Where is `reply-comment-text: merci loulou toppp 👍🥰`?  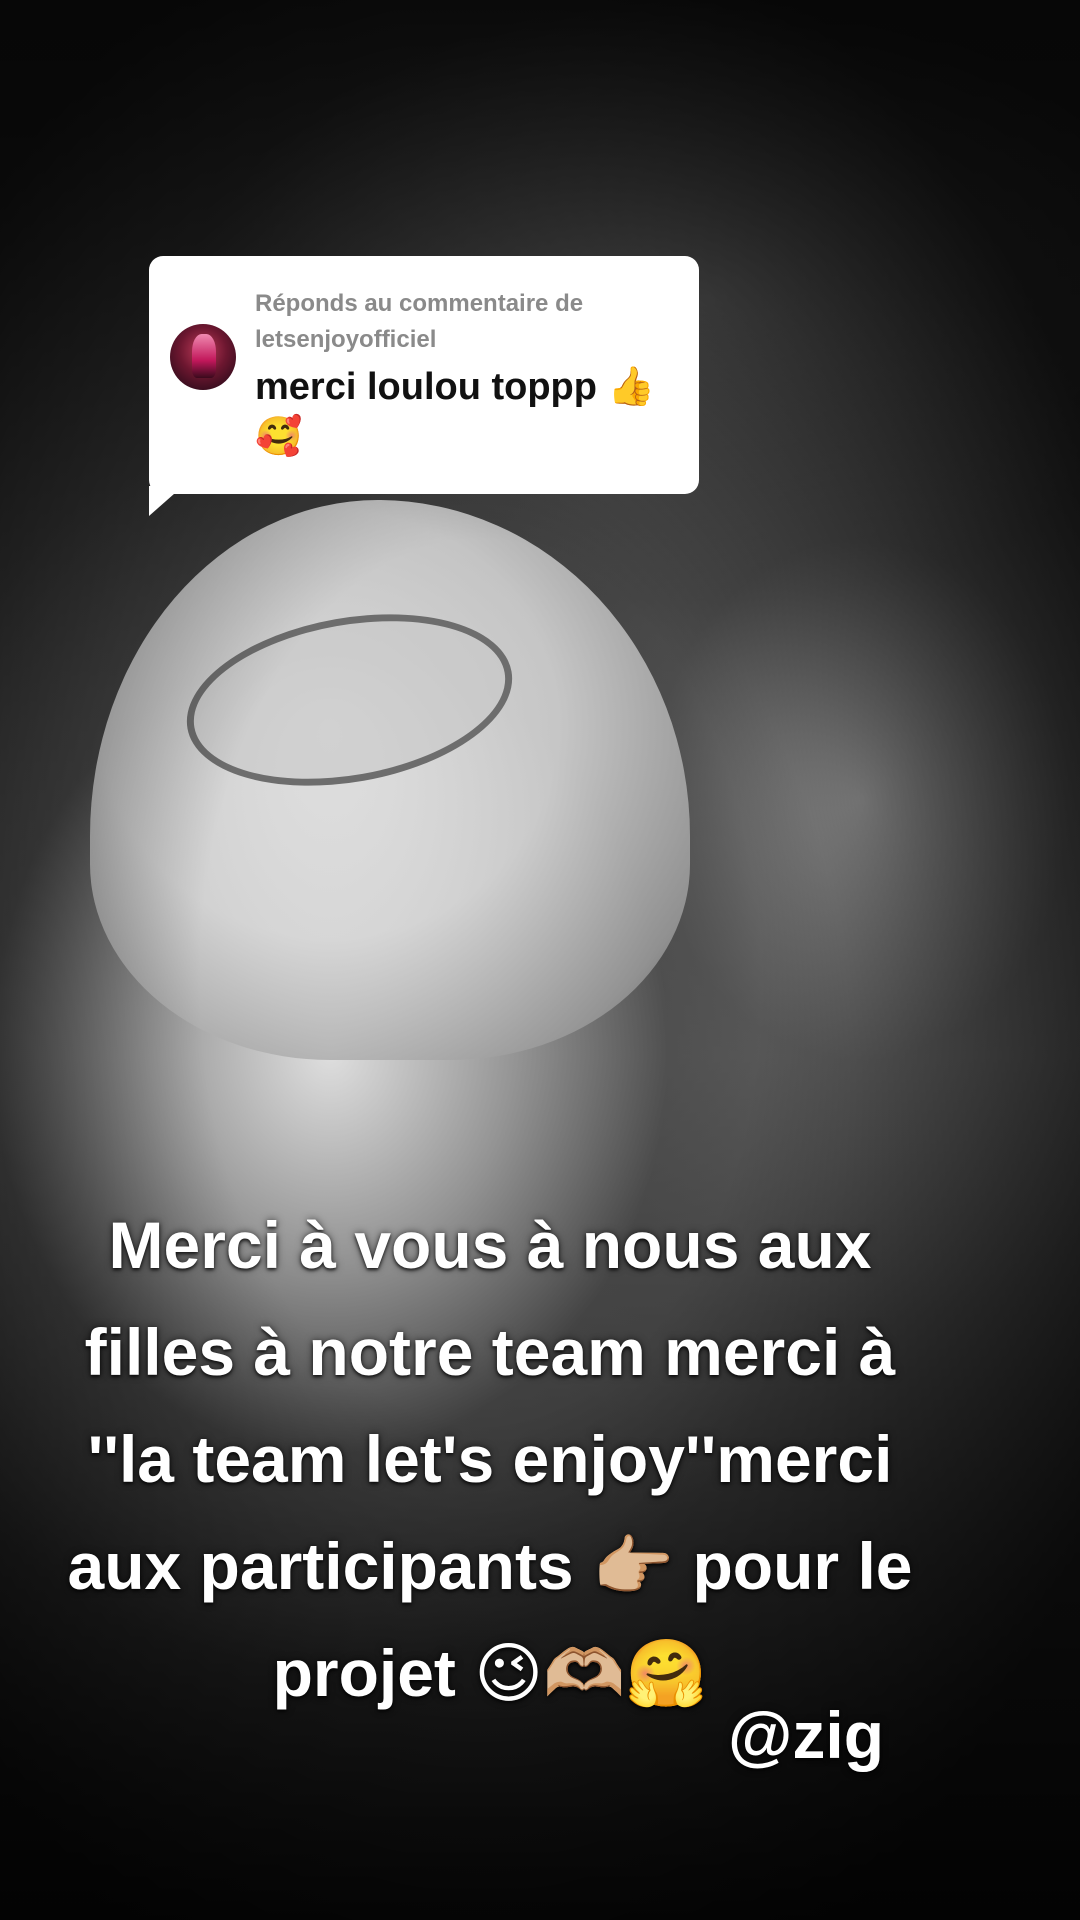
reply-comment-text: merci loulou toppp 👍🥰 is located at coordinates (455, 412).